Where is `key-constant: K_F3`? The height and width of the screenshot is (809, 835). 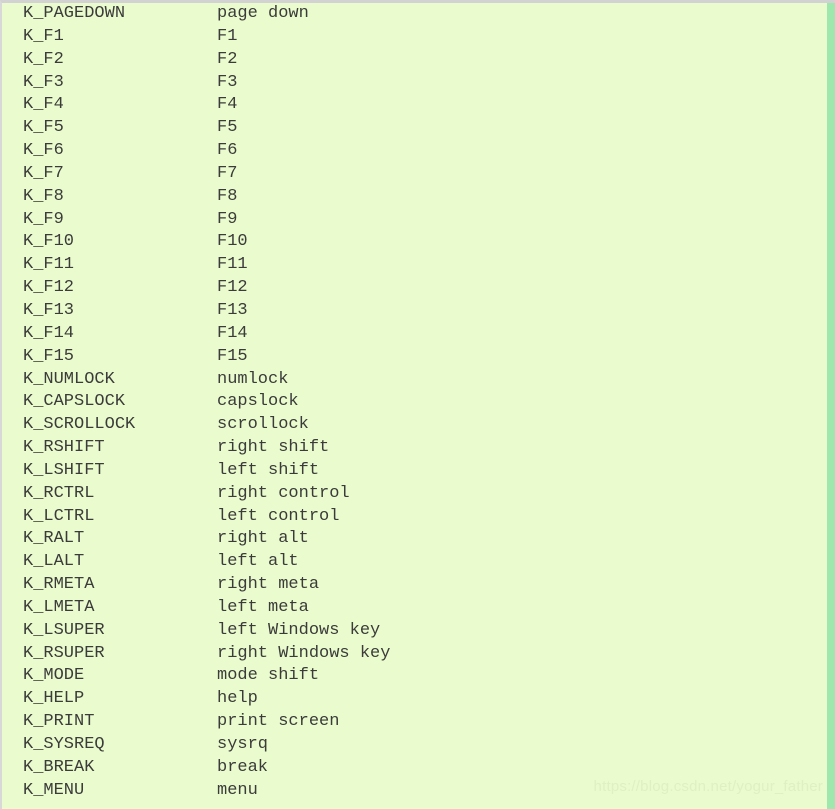 key-constant: K_F3 is located at coordinates (43, 82).